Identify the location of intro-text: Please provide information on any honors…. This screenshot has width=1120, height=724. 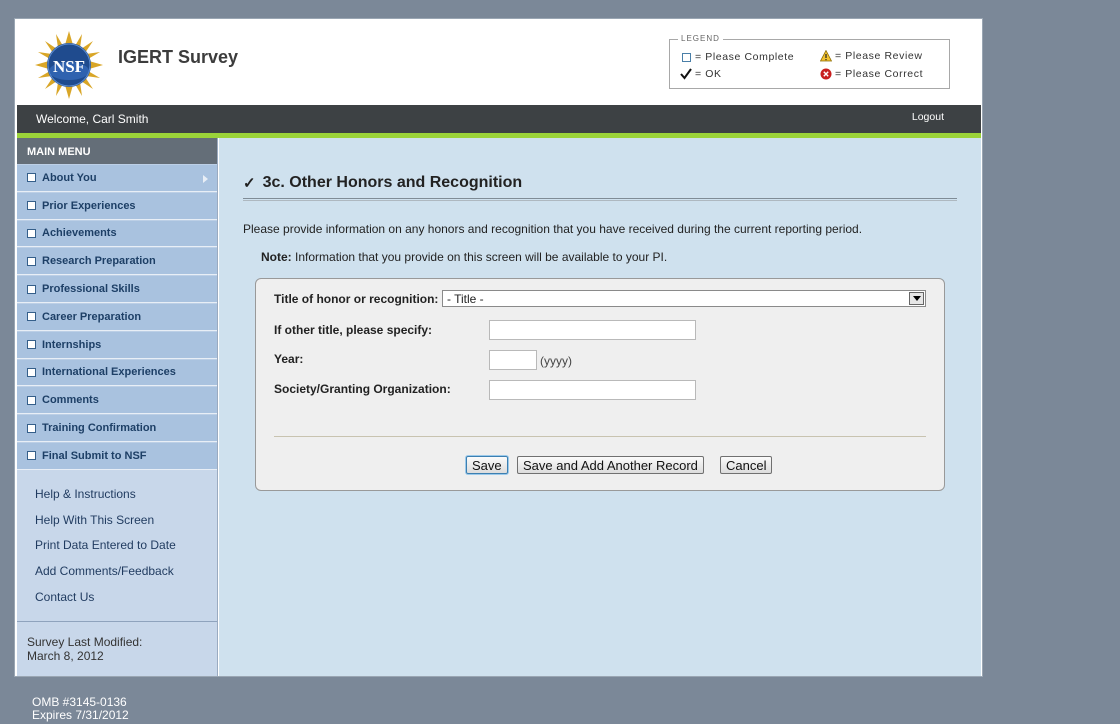
(553, 229).